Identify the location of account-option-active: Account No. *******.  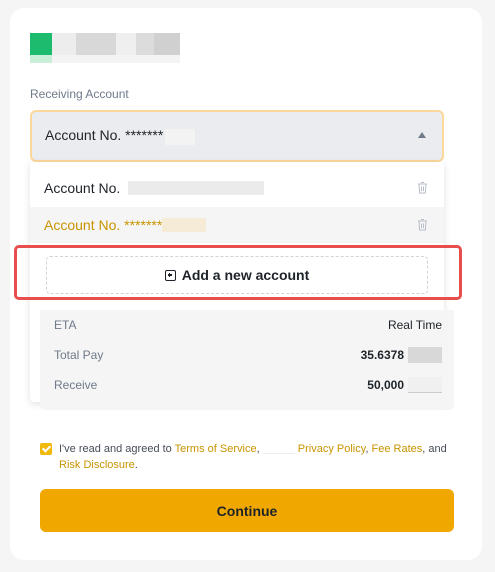
(237, 225).